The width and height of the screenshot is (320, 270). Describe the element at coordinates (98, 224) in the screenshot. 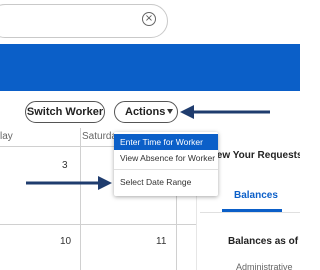

I see `calendar-row-divider` at that location.